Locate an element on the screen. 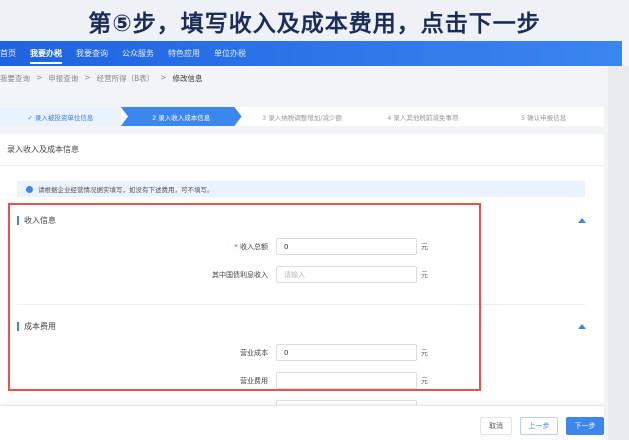 This screenshot has height=440, width=629. nav-query: 我要查询 is located at coordinates (92, 53).